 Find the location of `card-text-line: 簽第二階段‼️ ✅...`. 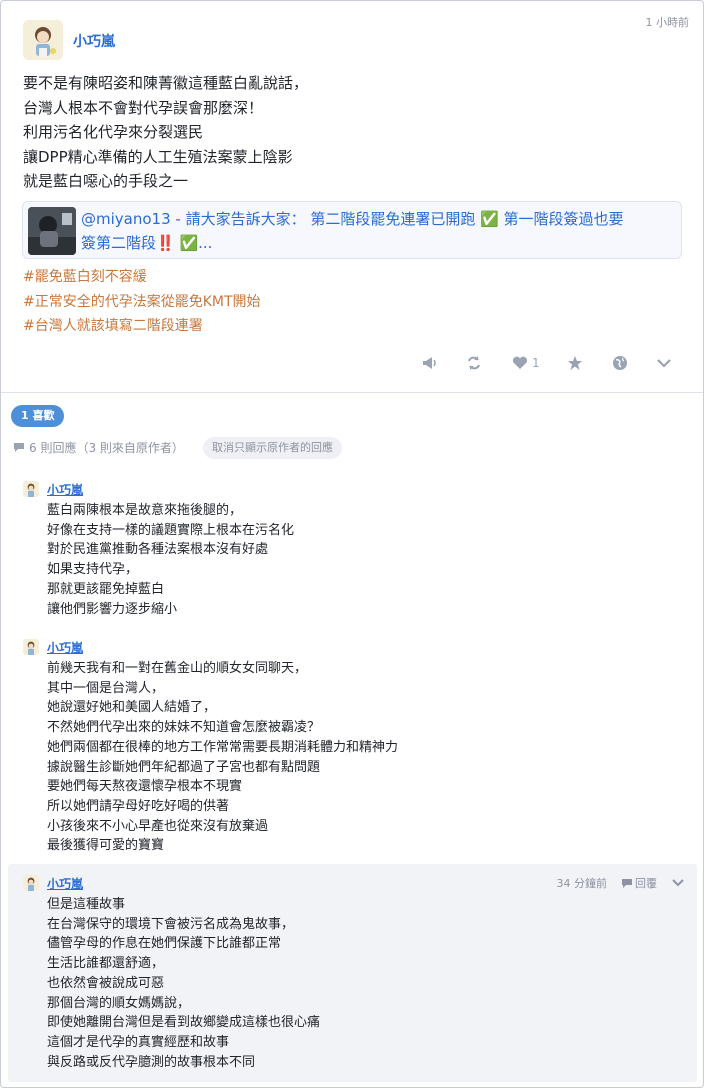

card-text-line: 簽第二階段‼️ ✅... is located at coordinates (147, 243).